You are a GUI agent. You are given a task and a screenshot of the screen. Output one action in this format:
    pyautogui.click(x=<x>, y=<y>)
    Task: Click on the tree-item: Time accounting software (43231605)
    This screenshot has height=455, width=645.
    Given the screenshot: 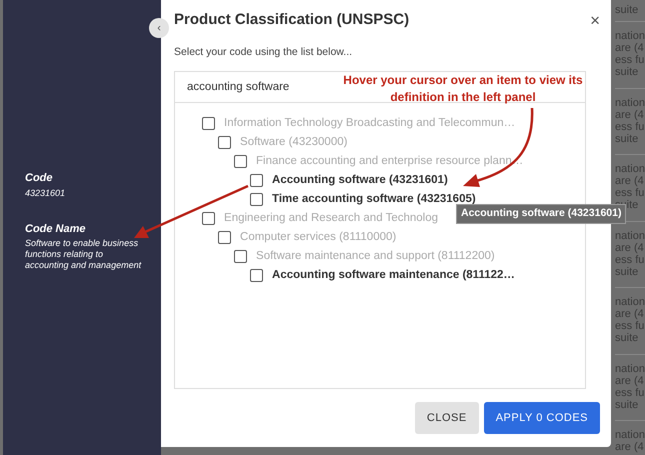 What is the action you would take?
    pyautogui.click(x=374, y=199)
    